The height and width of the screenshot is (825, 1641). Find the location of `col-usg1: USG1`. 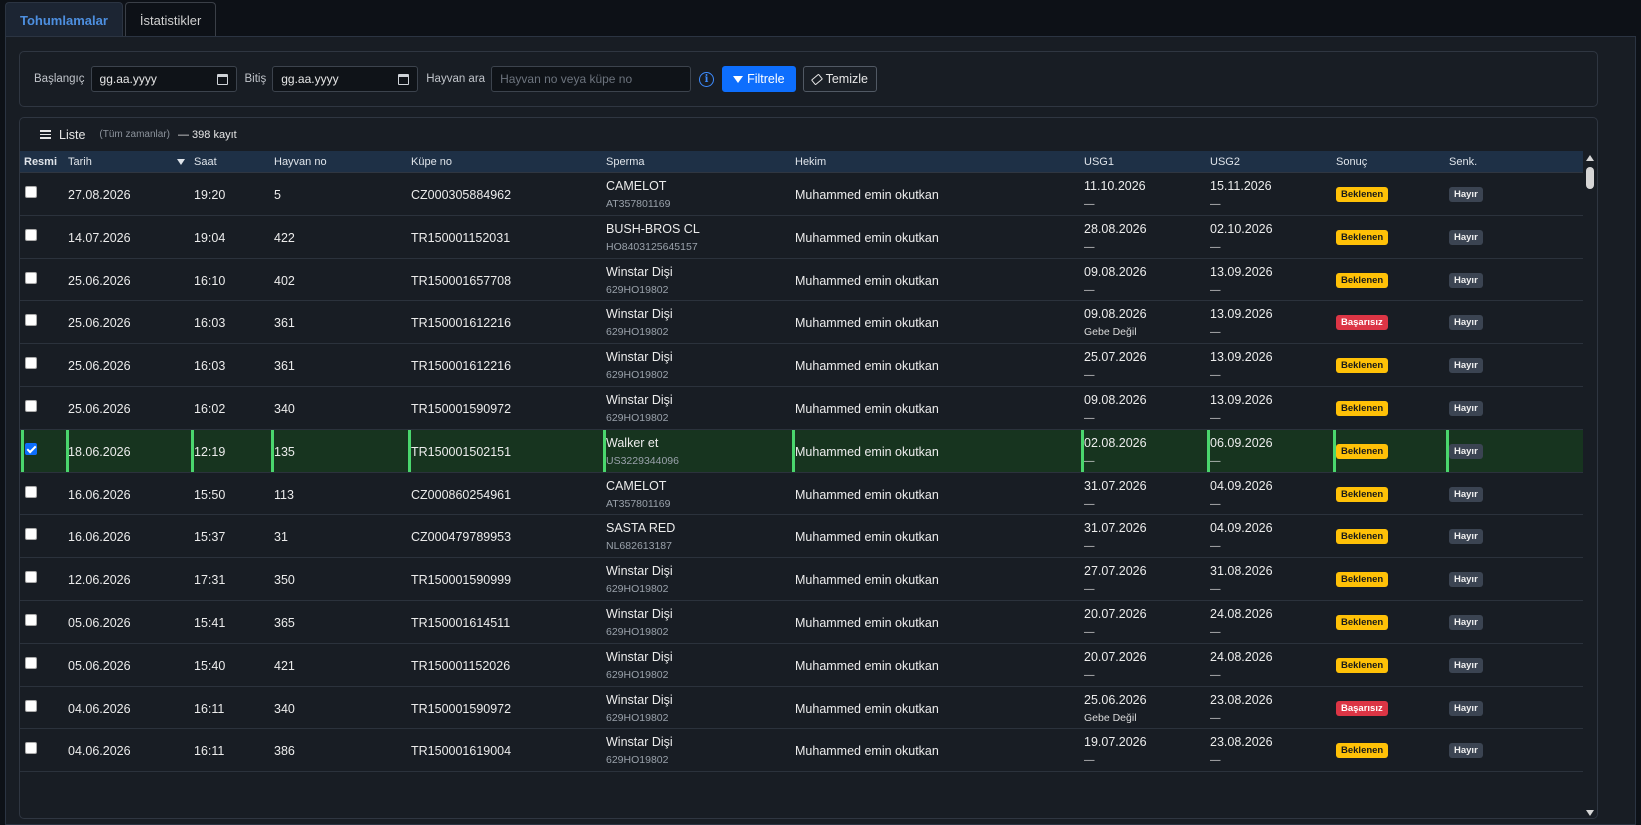

col-usg1: USG1 is located at coordinates (1099, 162).